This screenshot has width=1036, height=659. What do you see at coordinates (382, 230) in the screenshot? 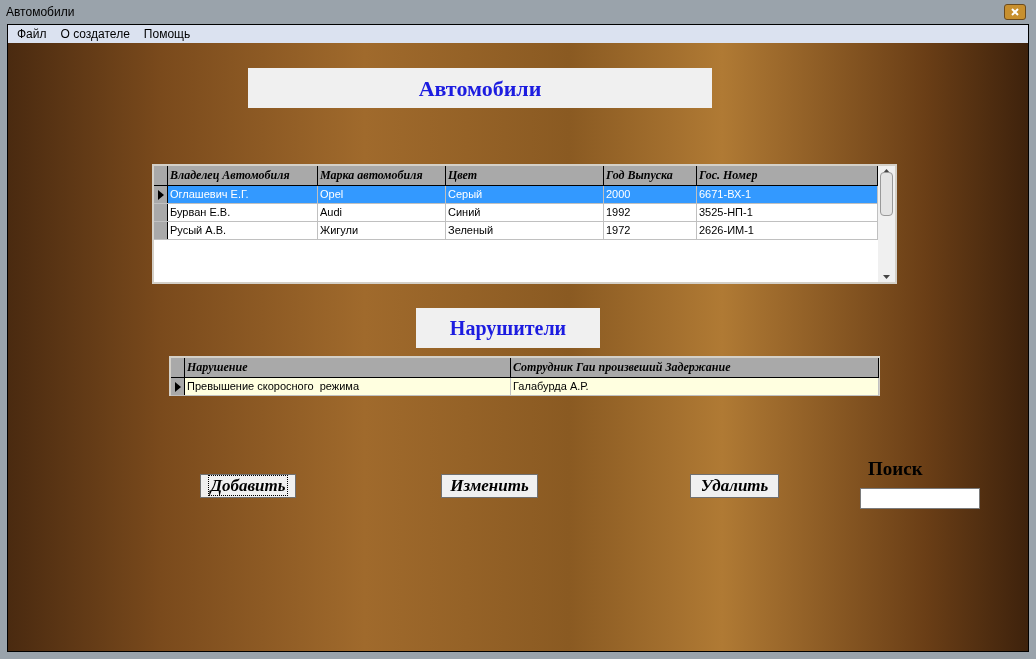
I see `table-cell: Жигули` at bounding box center [382, 230].